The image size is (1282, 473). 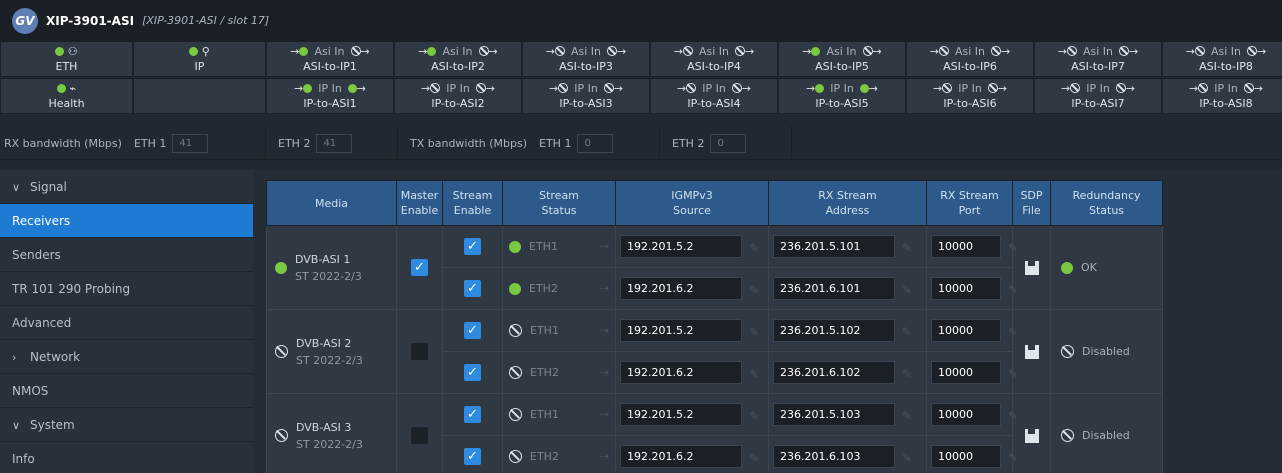 What do you see at coordinates (842, 456) in the screenshot?
I see `rx-address-input: 236.201.6.103 ✎` at bounding box center [842, 456].